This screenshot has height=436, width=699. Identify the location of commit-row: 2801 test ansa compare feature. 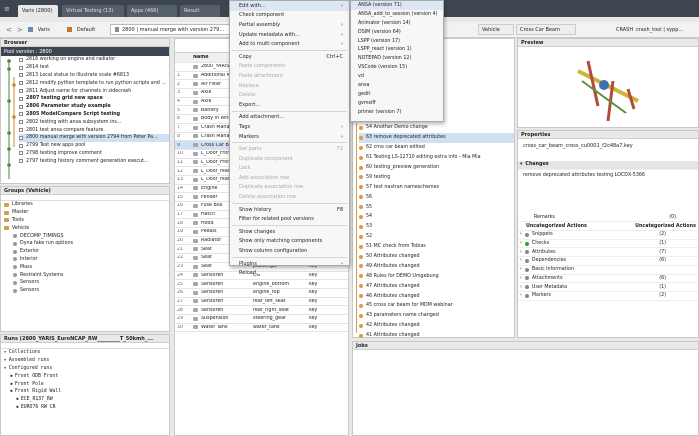
(94, 130).